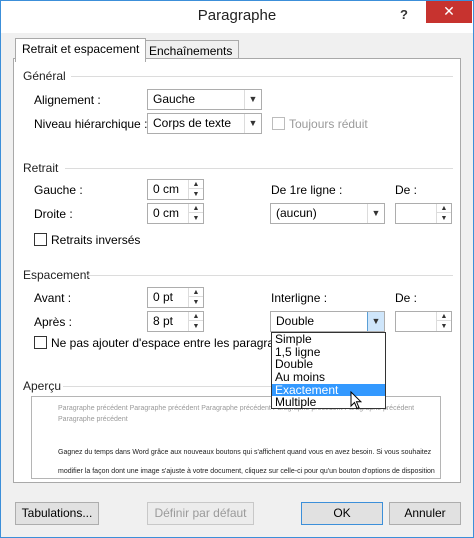  I want to click on spacing-before-spinner: 0 pt ▲ ▼, so click(175, 297).